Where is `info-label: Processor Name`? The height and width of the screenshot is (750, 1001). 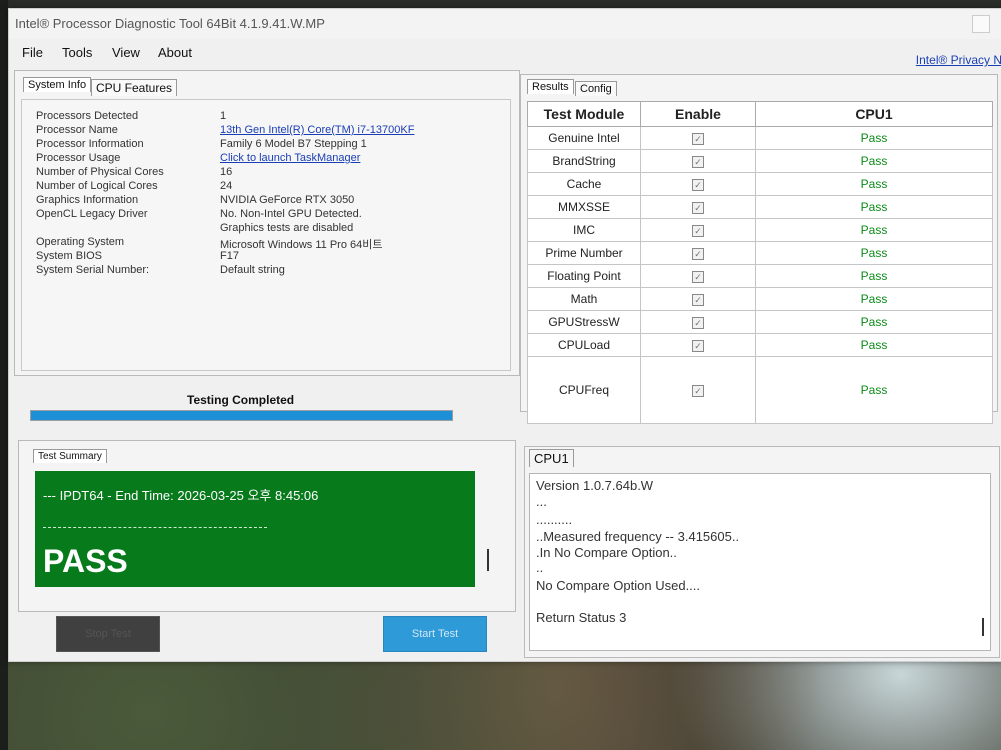 info-label: Processor Name is located at coordinates (77, 130).